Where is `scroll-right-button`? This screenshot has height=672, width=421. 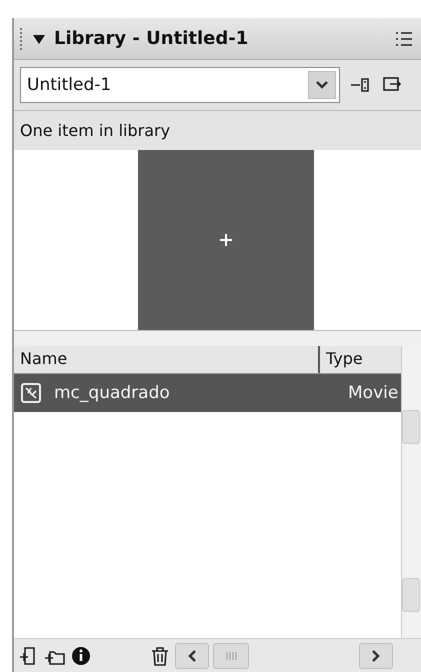
scroll-right-button is located at coordinates (376, 655).